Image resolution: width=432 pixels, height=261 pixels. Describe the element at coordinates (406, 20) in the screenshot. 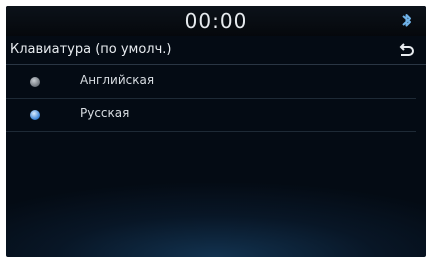

I see `bluetooth-icon` at that location.